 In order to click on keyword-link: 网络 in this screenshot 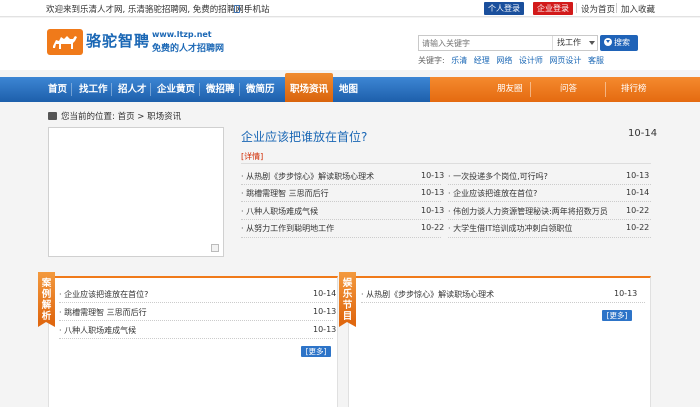, I will do `click(504, 60)`.